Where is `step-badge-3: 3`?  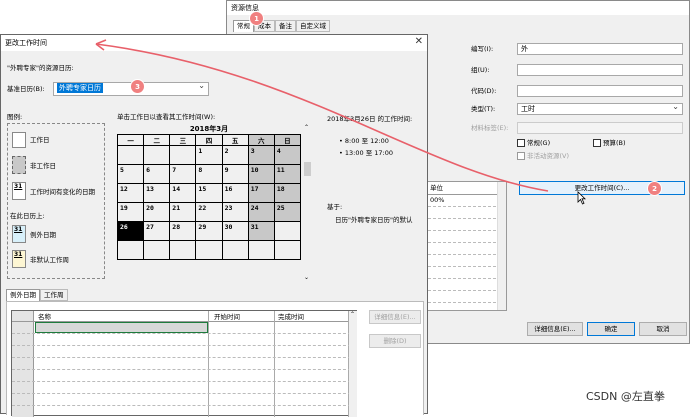
step-badge-3: 3 is located at coordinates (137, 86).